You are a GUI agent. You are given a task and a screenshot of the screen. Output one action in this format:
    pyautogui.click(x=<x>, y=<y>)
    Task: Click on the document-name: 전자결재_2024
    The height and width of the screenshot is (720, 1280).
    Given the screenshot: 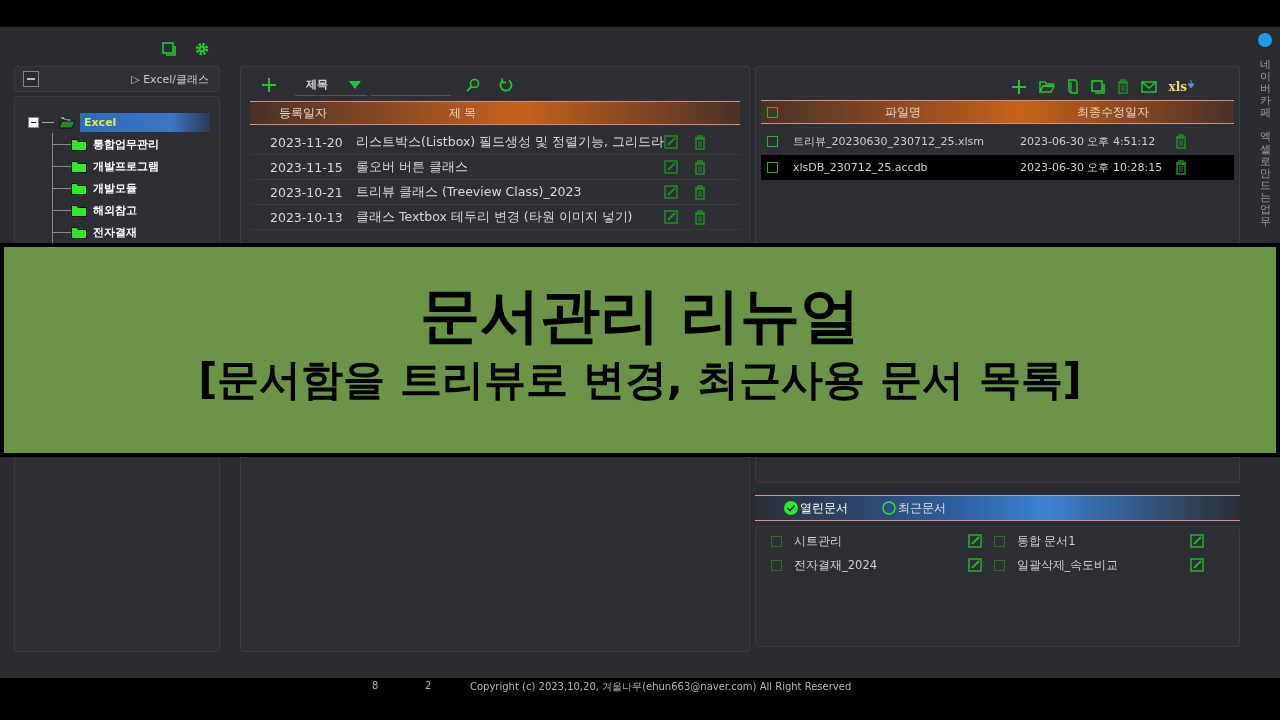 What is the action you would take?
    pyautogui.click(x=881, y=565)
    